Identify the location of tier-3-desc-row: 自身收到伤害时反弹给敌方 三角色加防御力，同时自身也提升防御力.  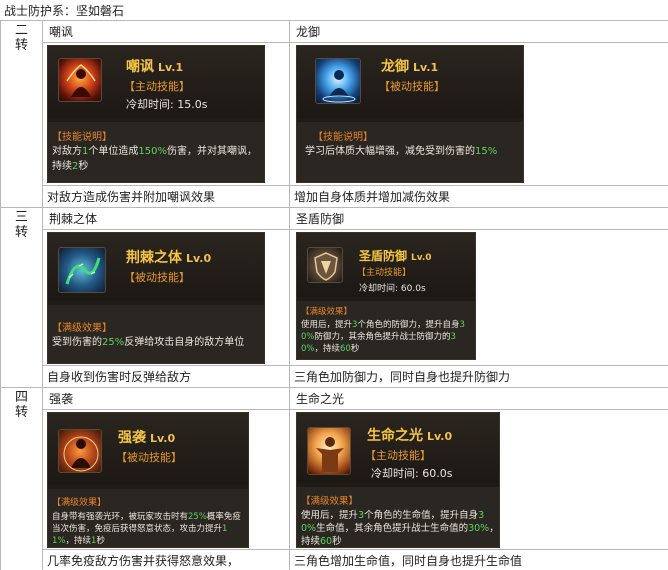
(334, 376).